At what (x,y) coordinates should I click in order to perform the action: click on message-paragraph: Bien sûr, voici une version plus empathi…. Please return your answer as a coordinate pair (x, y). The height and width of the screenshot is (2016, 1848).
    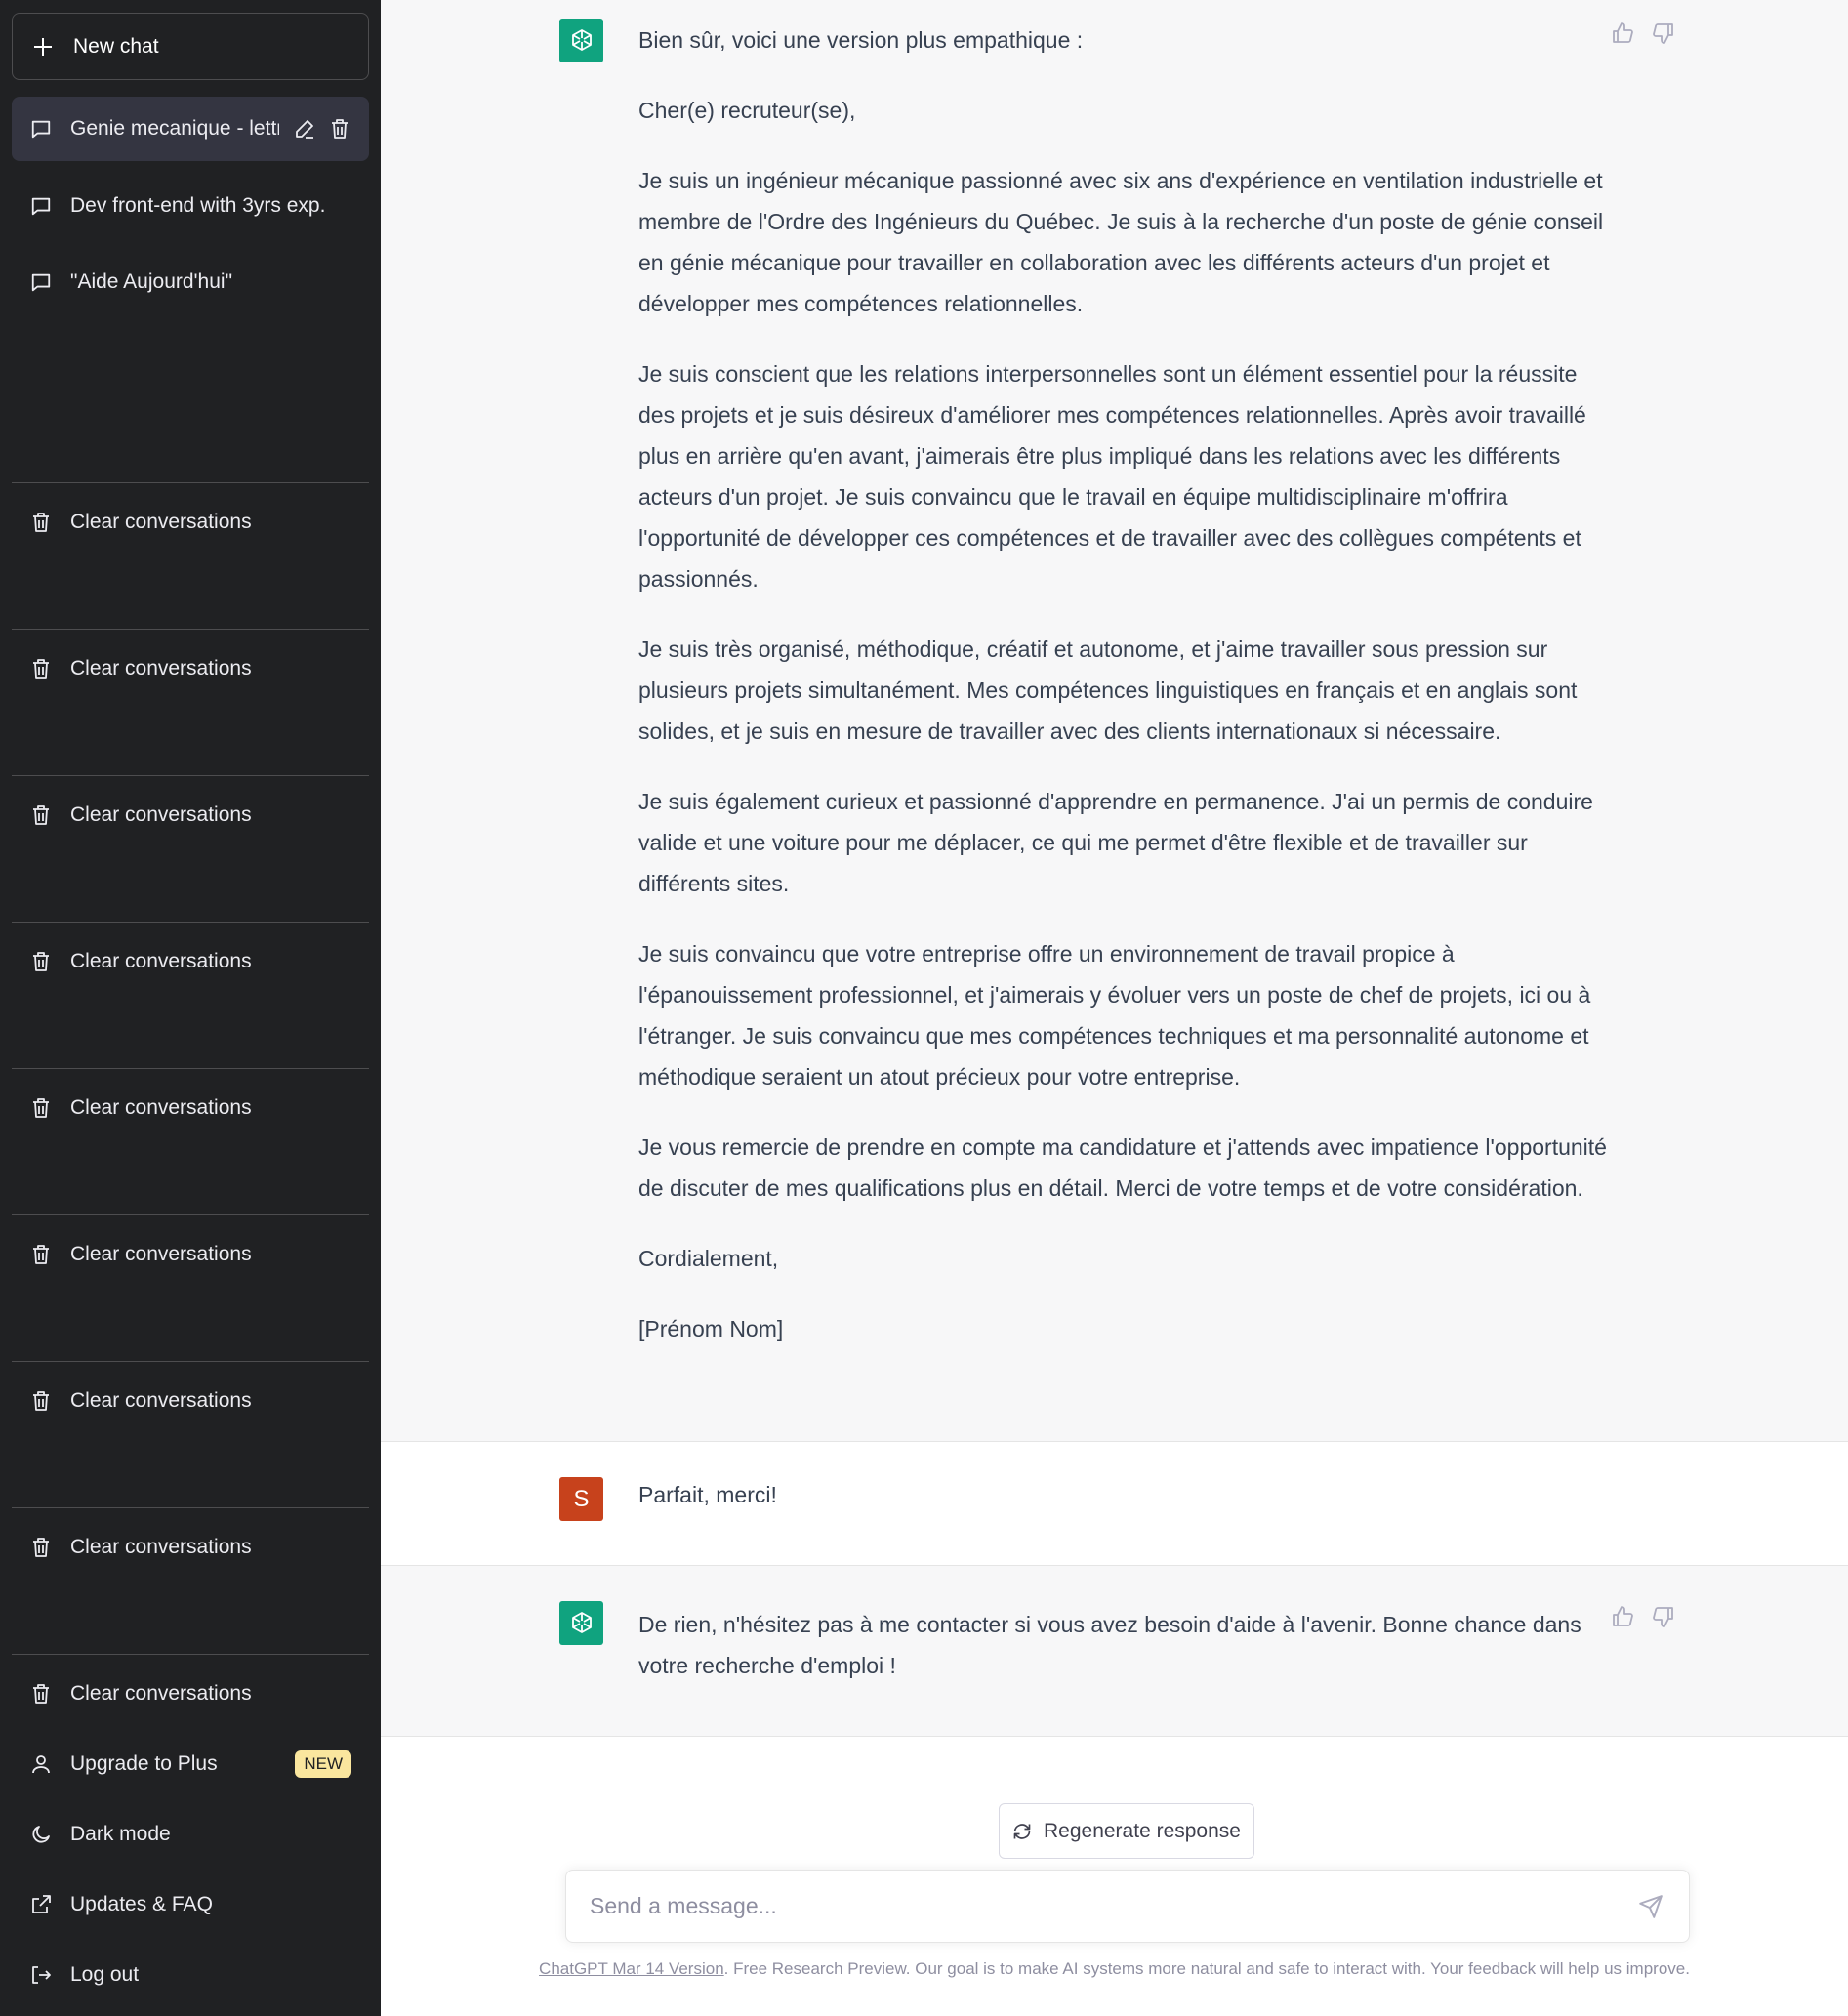
    Looking at the image, I should click on (861, 40).